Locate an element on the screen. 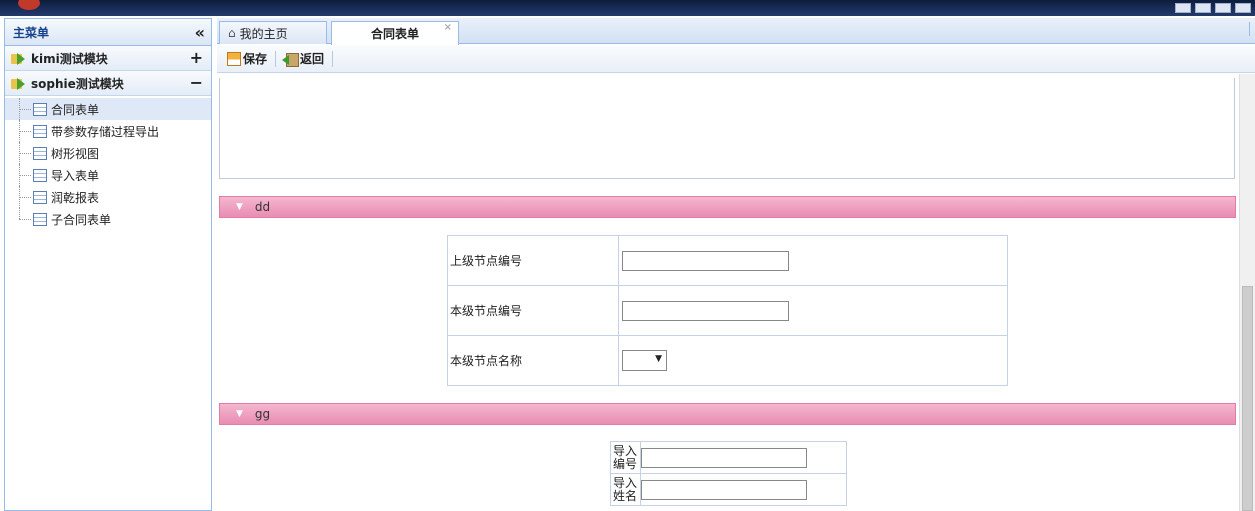 The width and height of the screenshot is (1255, 511). help-icon is located at coordinates (1223, 8).